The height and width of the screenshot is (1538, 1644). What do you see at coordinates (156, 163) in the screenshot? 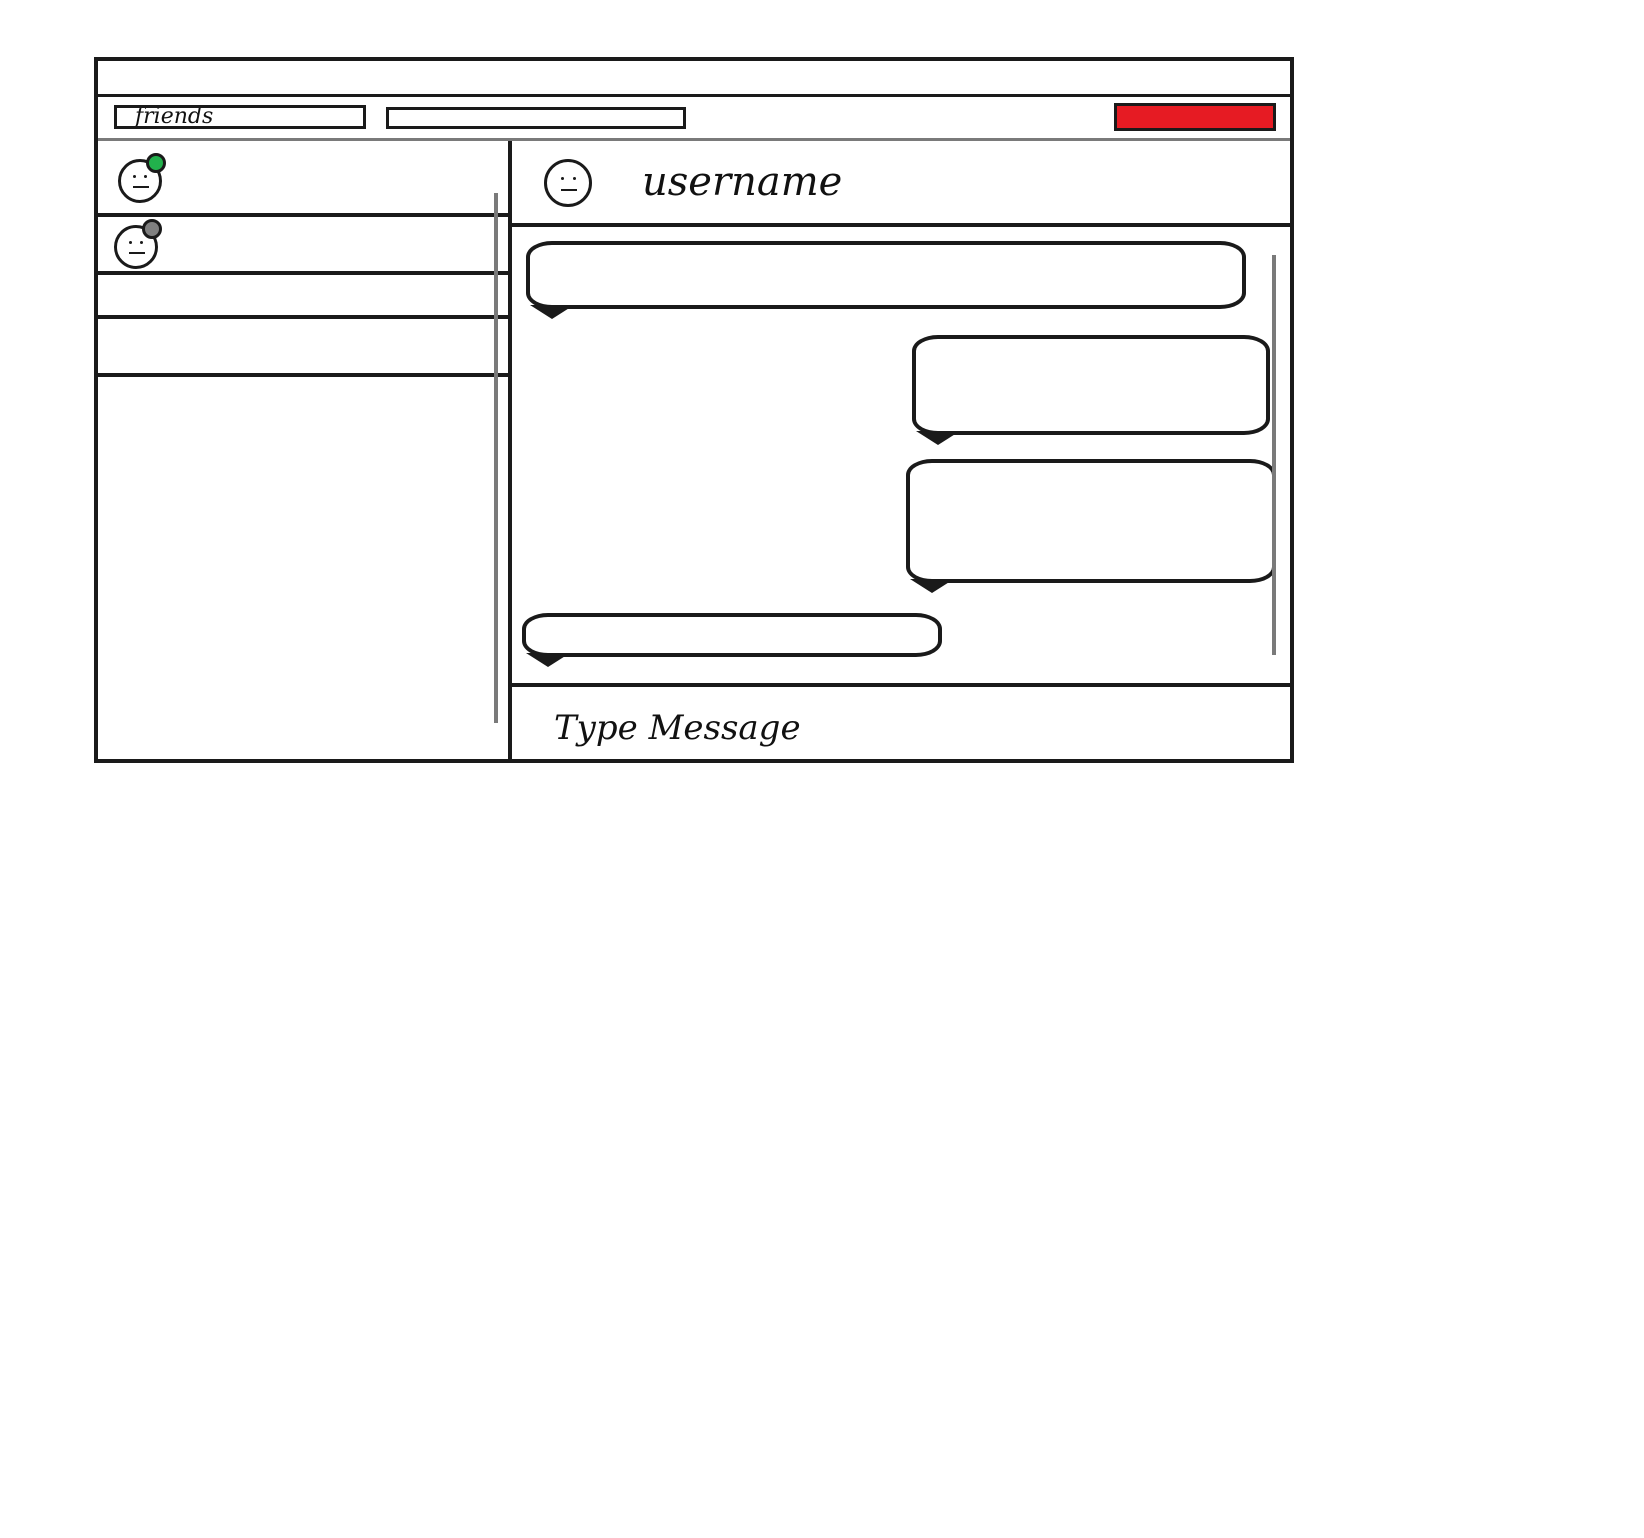
I see `online-status-icon` at bounding box center [156, 163].